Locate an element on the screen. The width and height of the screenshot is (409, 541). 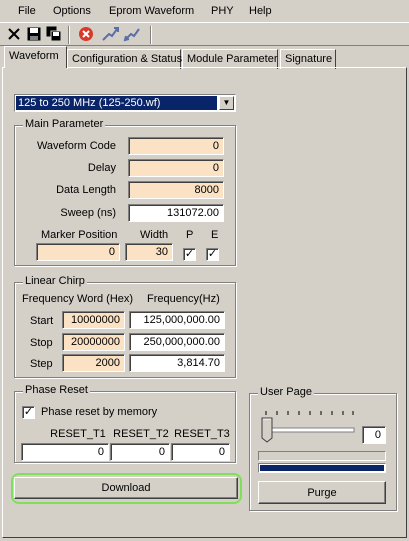
start-hz-field: 125,000,000.00 is located at coordinates (177, 320).